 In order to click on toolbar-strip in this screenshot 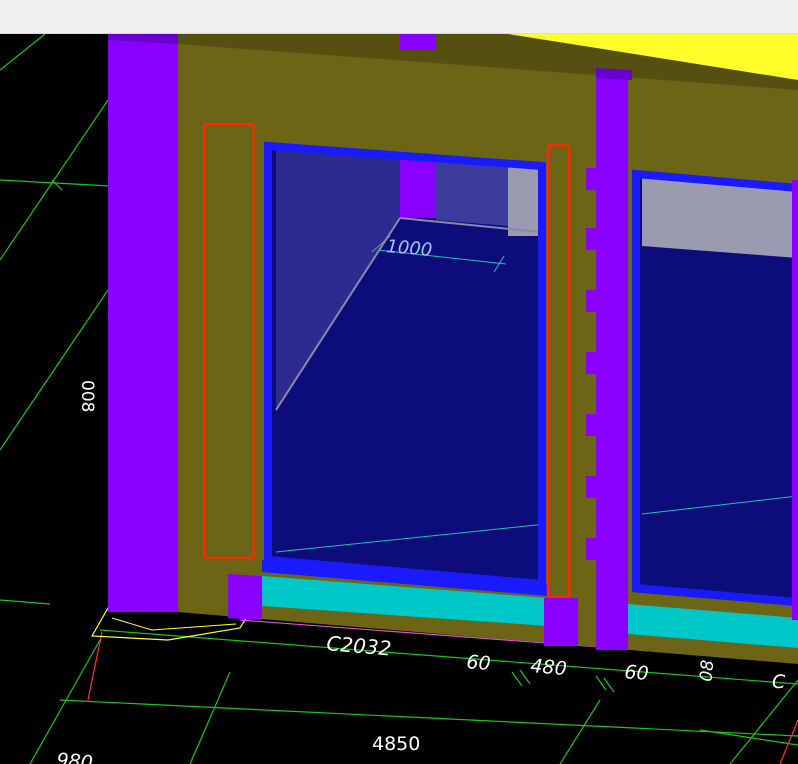, I will do `click(399, 17)`.